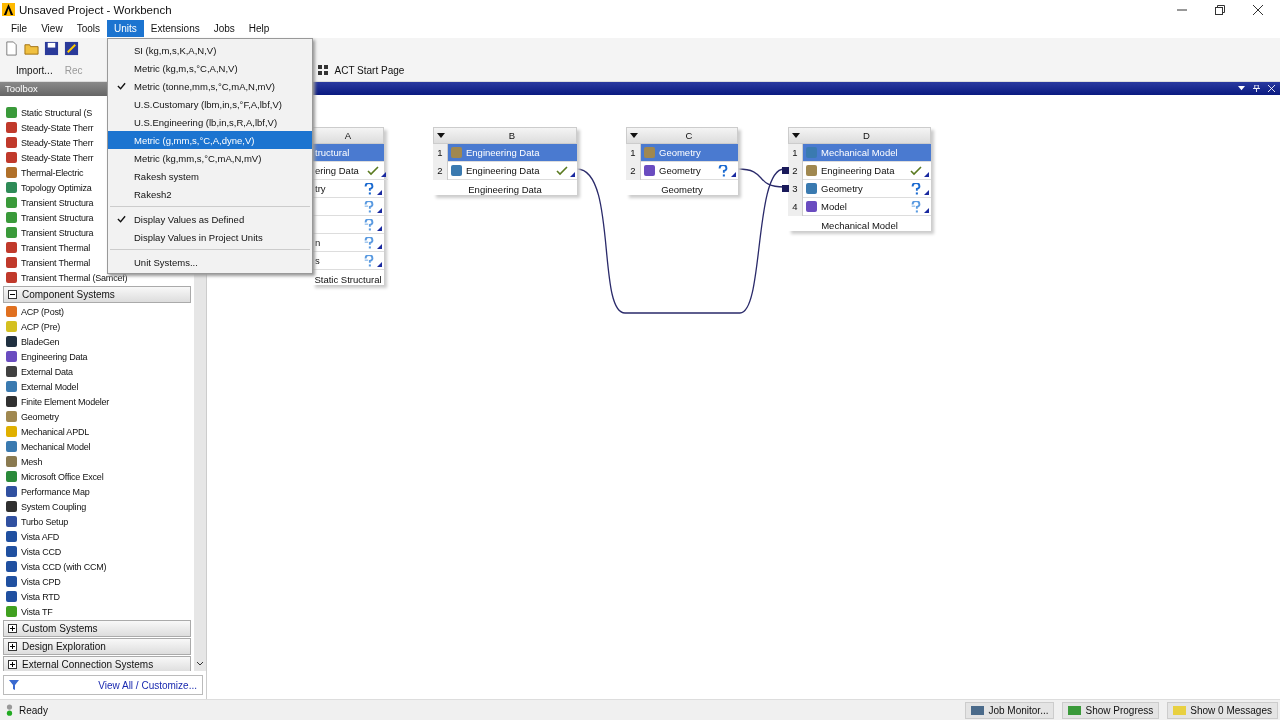  Describe the element at coordinates (337, 170) in the screenshot. I see `cell-label: ering Data` at that location.